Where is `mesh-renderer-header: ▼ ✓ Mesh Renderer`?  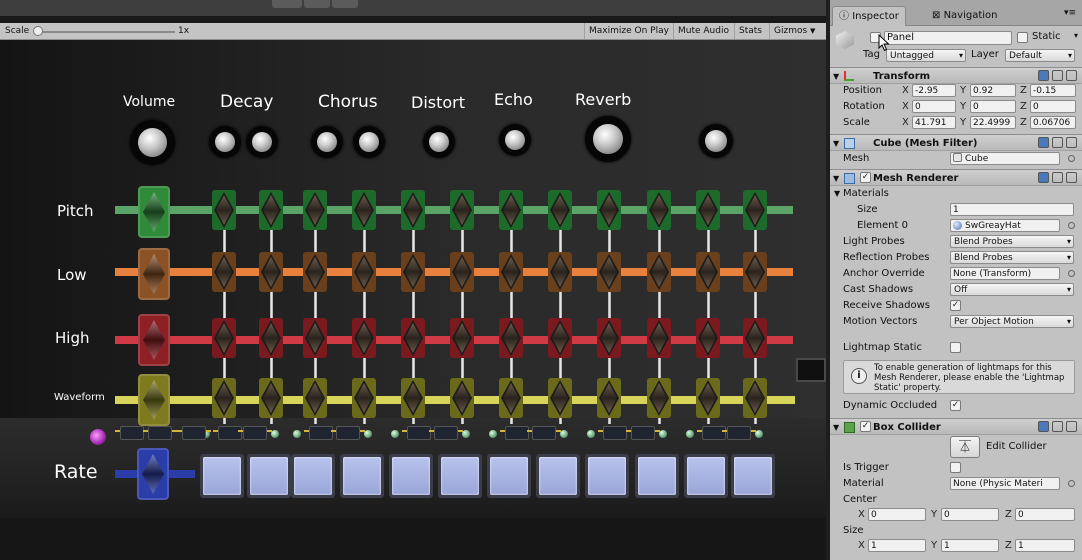 mesh-renderer-header: ▼ ✓ Mesh Renderer is located at coordinates (956, 177).